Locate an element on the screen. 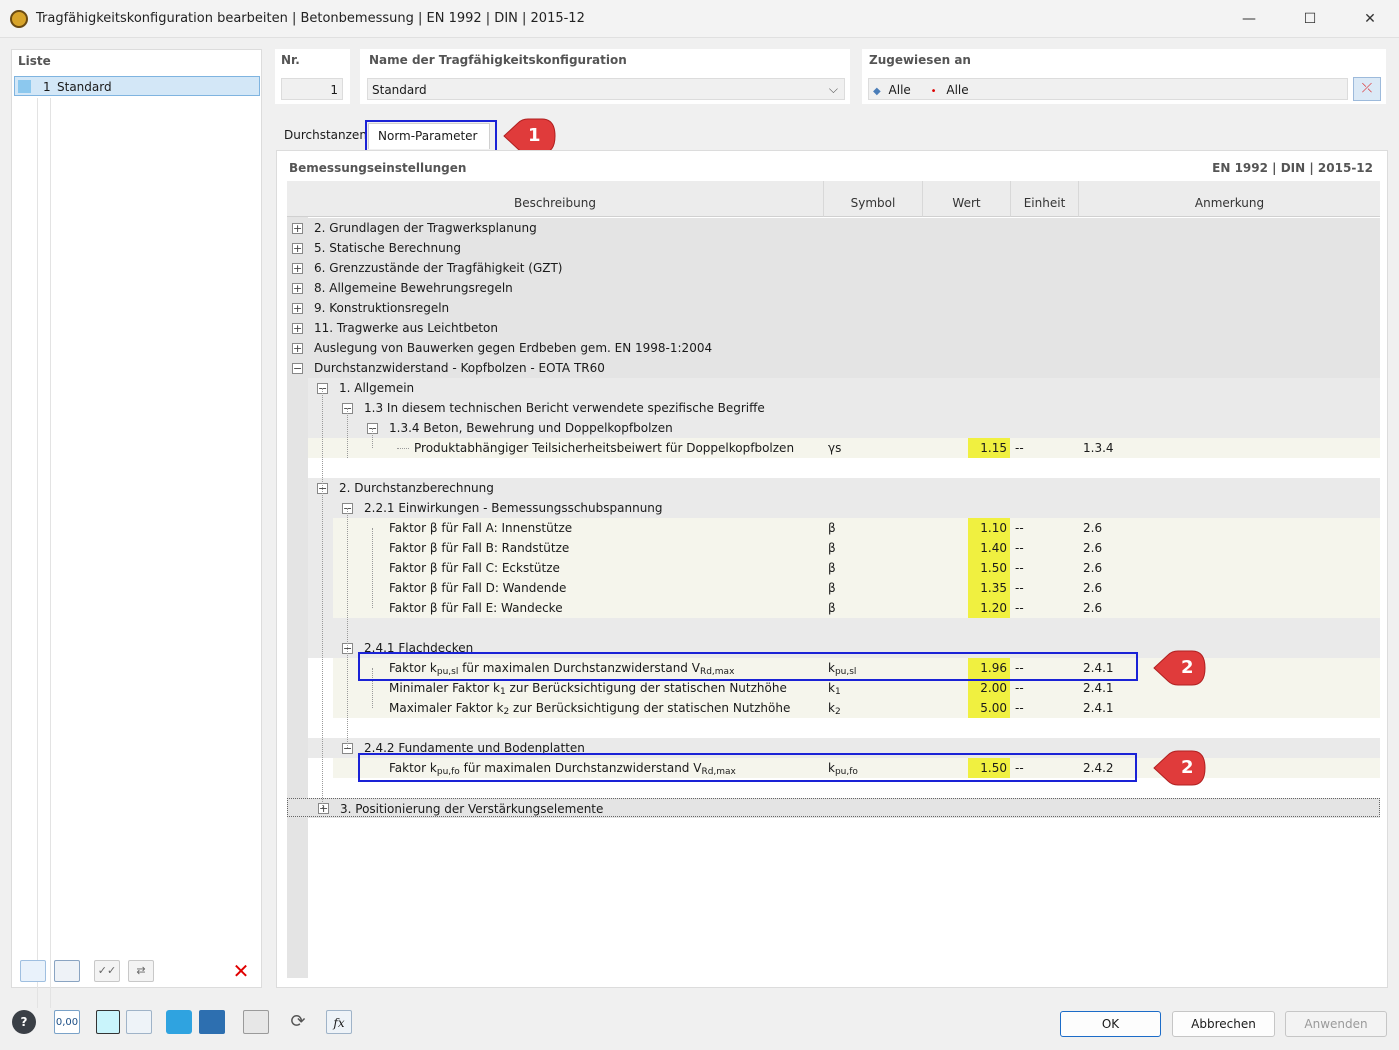  symbol-cell: k2 is located at coordinates (834, 709).